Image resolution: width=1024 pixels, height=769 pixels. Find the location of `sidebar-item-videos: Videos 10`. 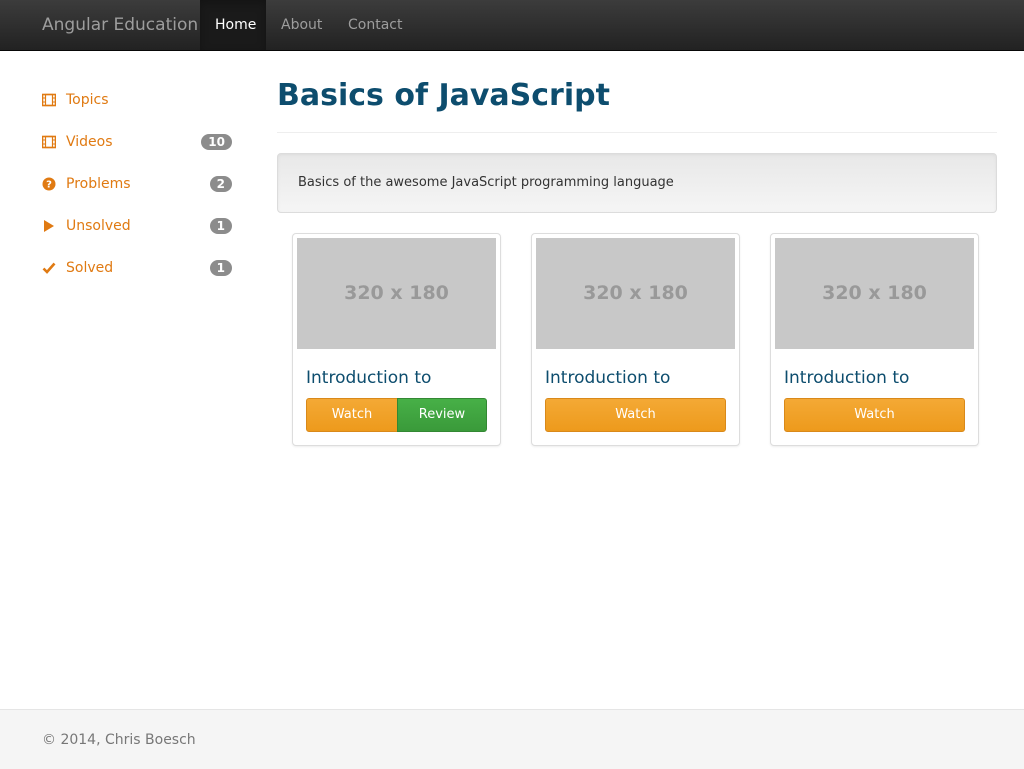

sidebar-item-videos: Videos 10 is located at coordinates (137, 142).